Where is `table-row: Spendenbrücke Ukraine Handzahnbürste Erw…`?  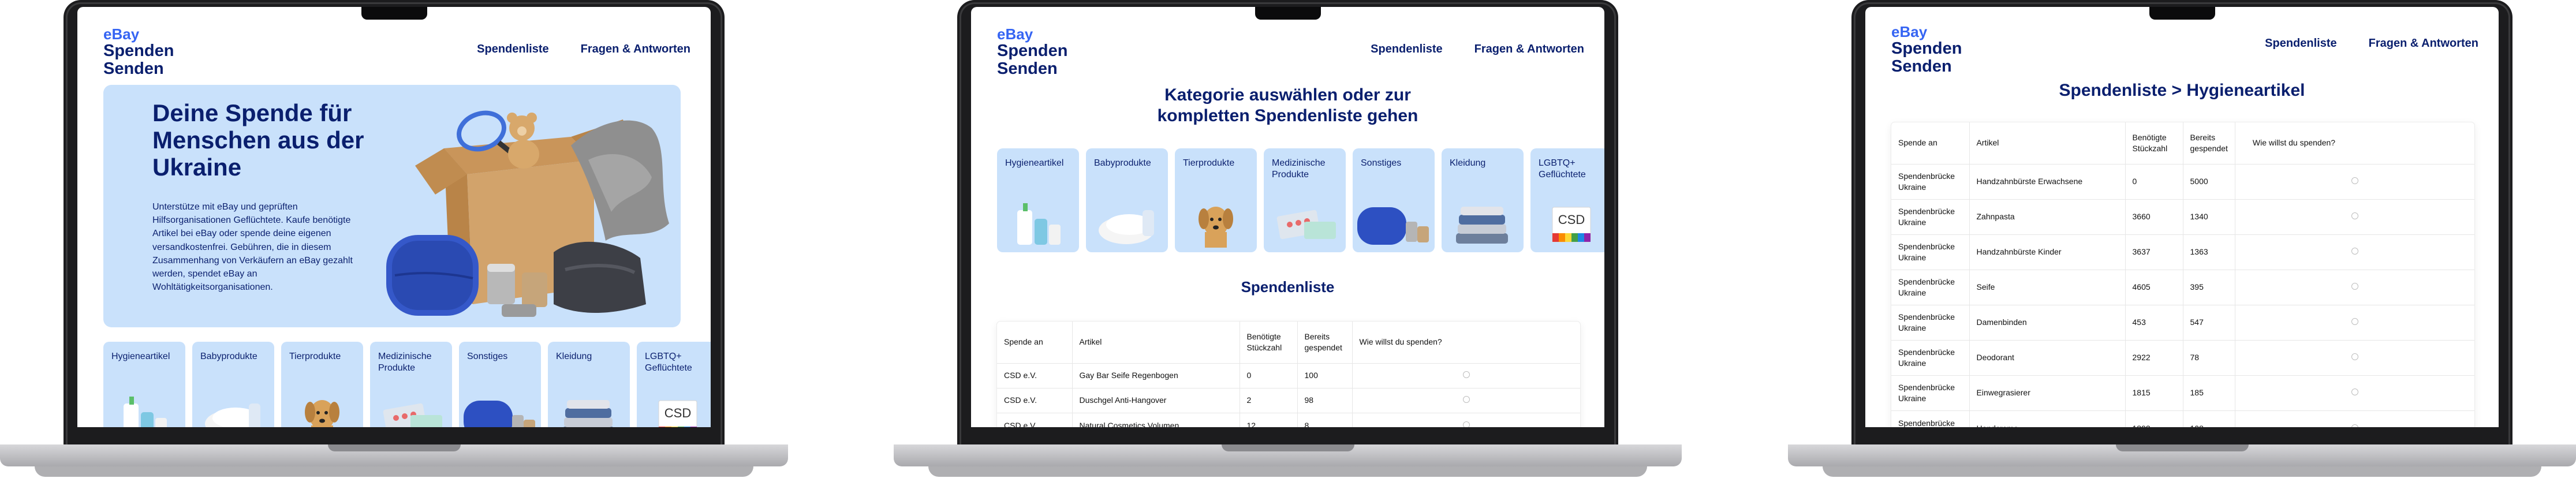
table-row: Spendenbrücke Ukraine Handzahnbürste Erw… is located at coordinates (2182, 181).